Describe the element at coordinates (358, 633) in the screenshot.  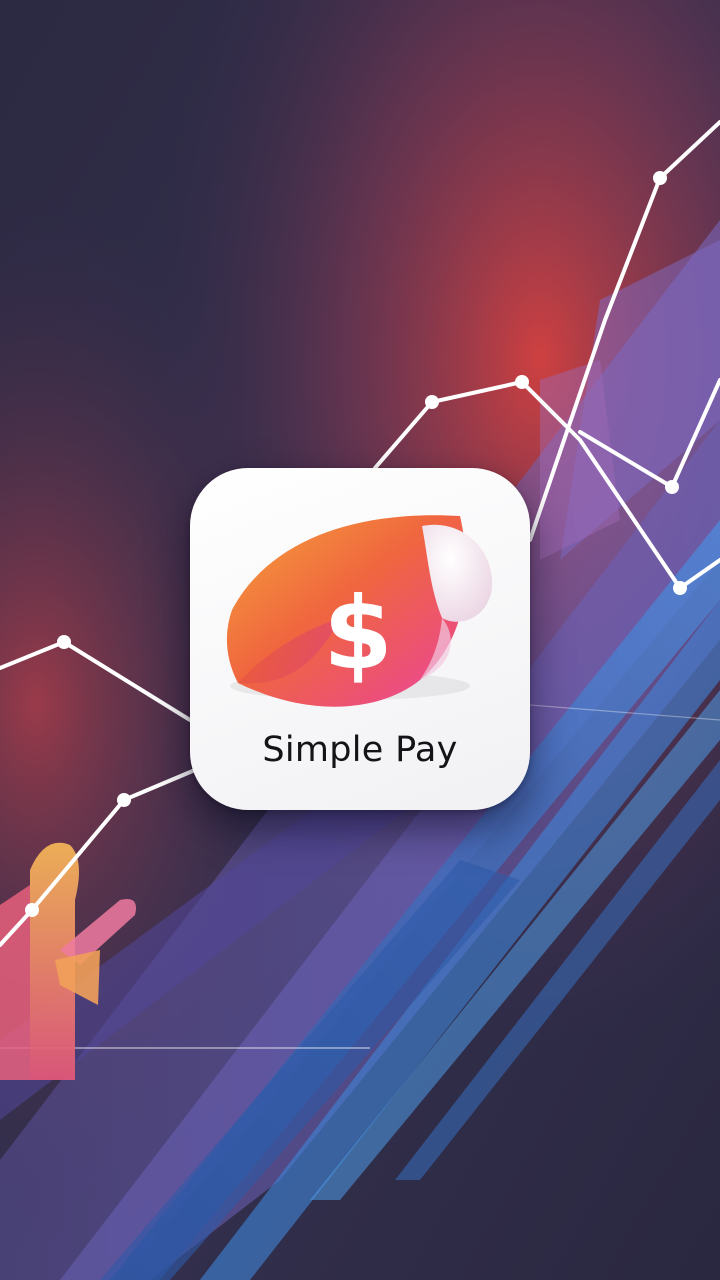
I see `dollar-sign: $` at that location.